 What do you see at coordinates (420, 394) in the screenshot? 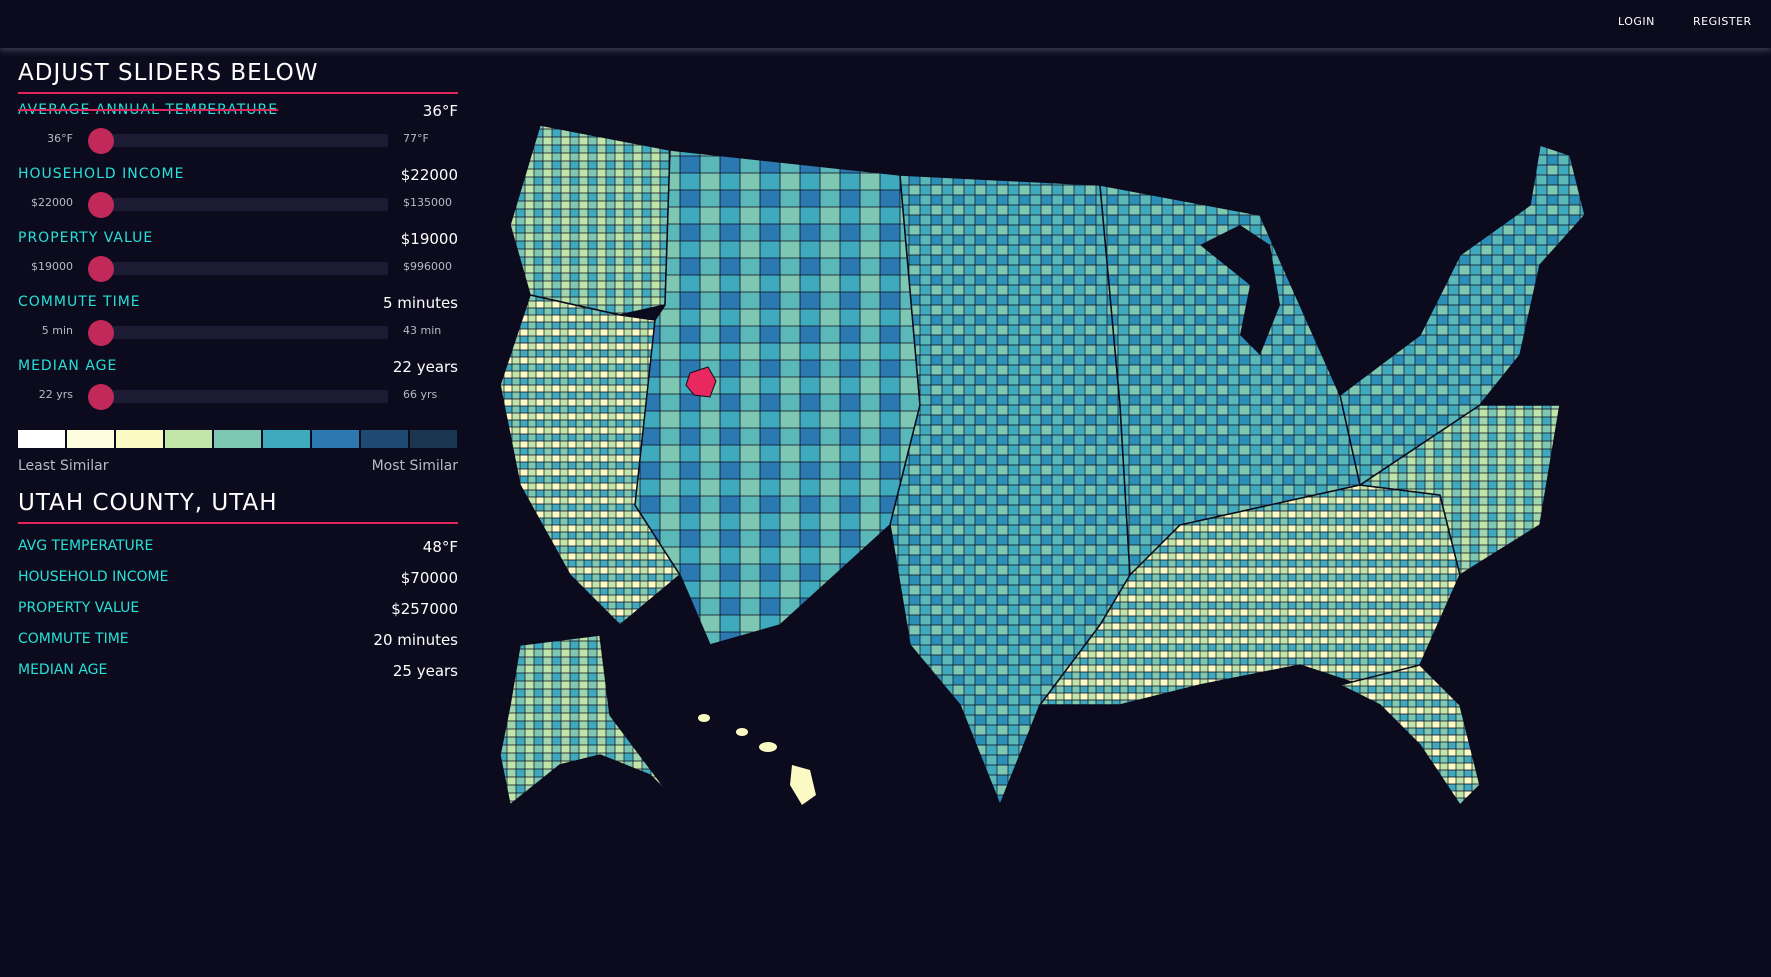
I see `slider-max-label: 66 yrs` at bounding box center [420, 394].